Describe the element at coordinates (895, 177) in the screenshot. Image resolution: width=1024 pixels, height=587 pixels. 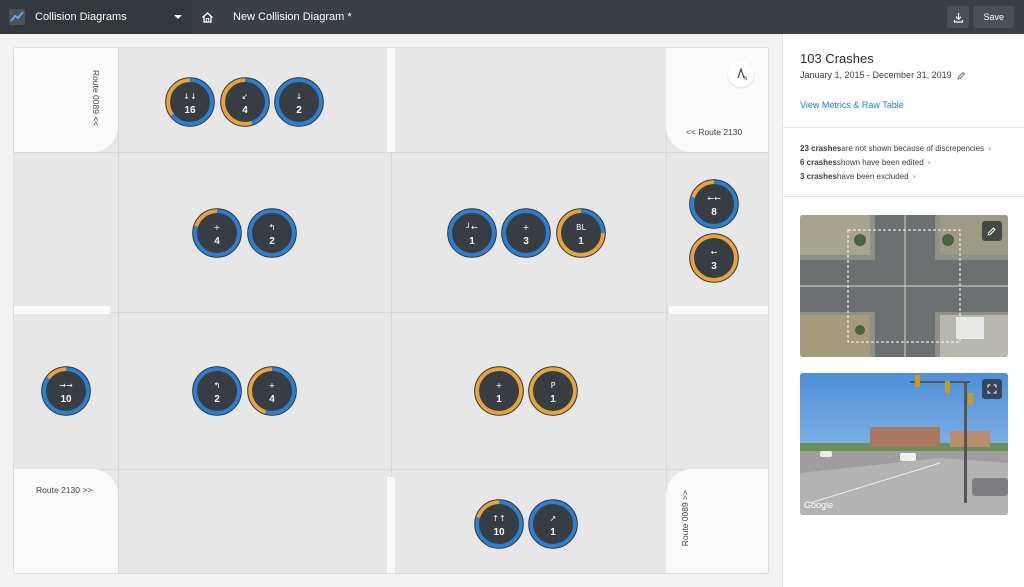
I see `note-excluded: 3 crashes have been excluded ›` at that location.